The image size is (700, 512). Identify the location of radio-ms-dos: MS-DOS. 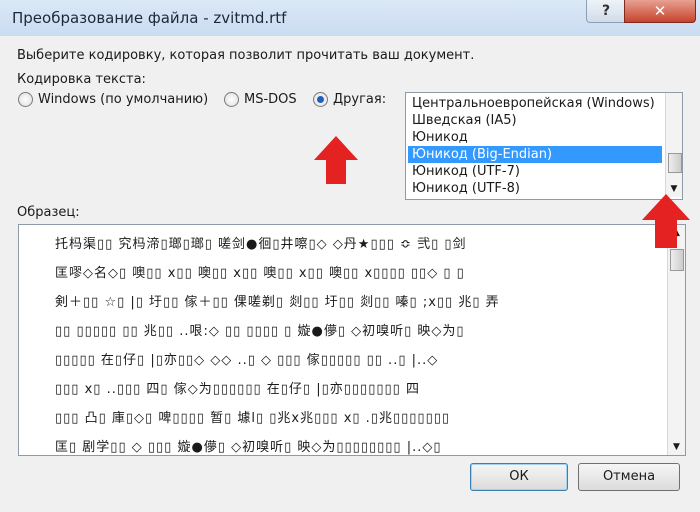
(260, 99).